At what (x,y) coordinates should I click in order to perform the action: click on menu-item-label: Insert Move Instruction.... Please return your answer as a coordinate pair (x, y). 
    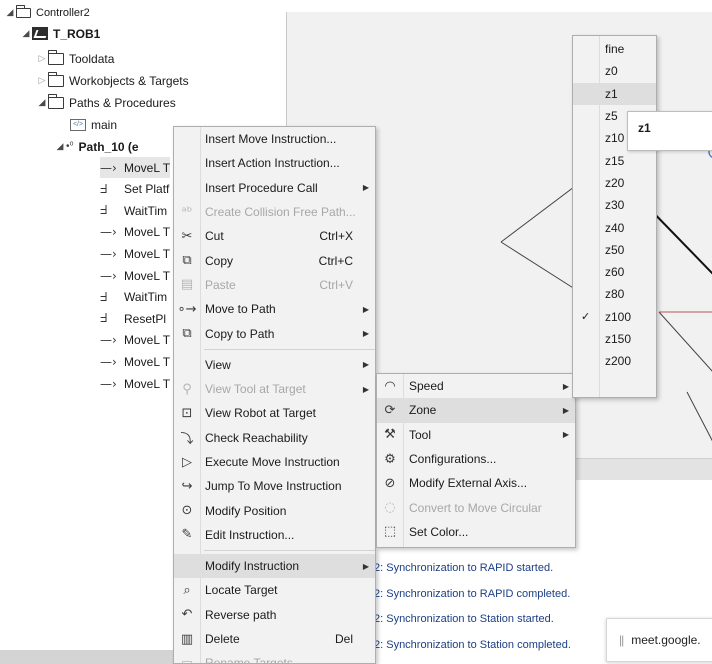
    Looking at the image, I should click on (271, 139).